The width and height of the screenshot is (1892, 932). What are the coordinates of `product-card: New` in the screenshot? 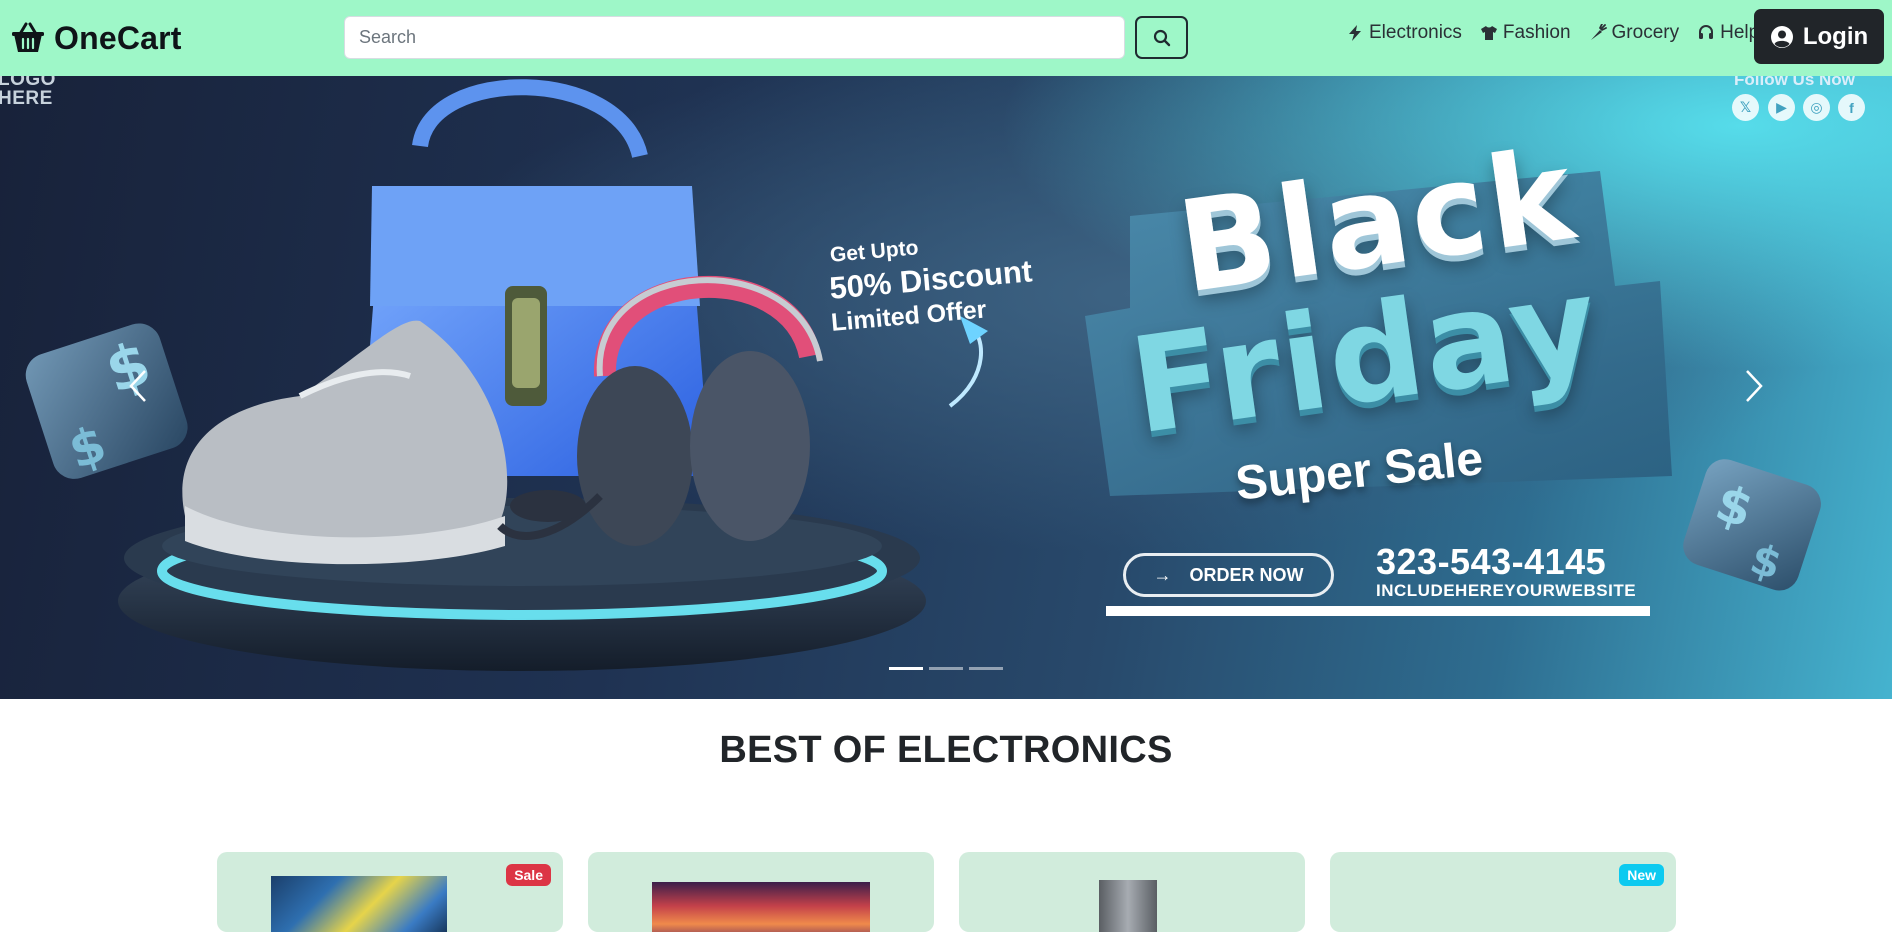 It's located at (1503, 892).